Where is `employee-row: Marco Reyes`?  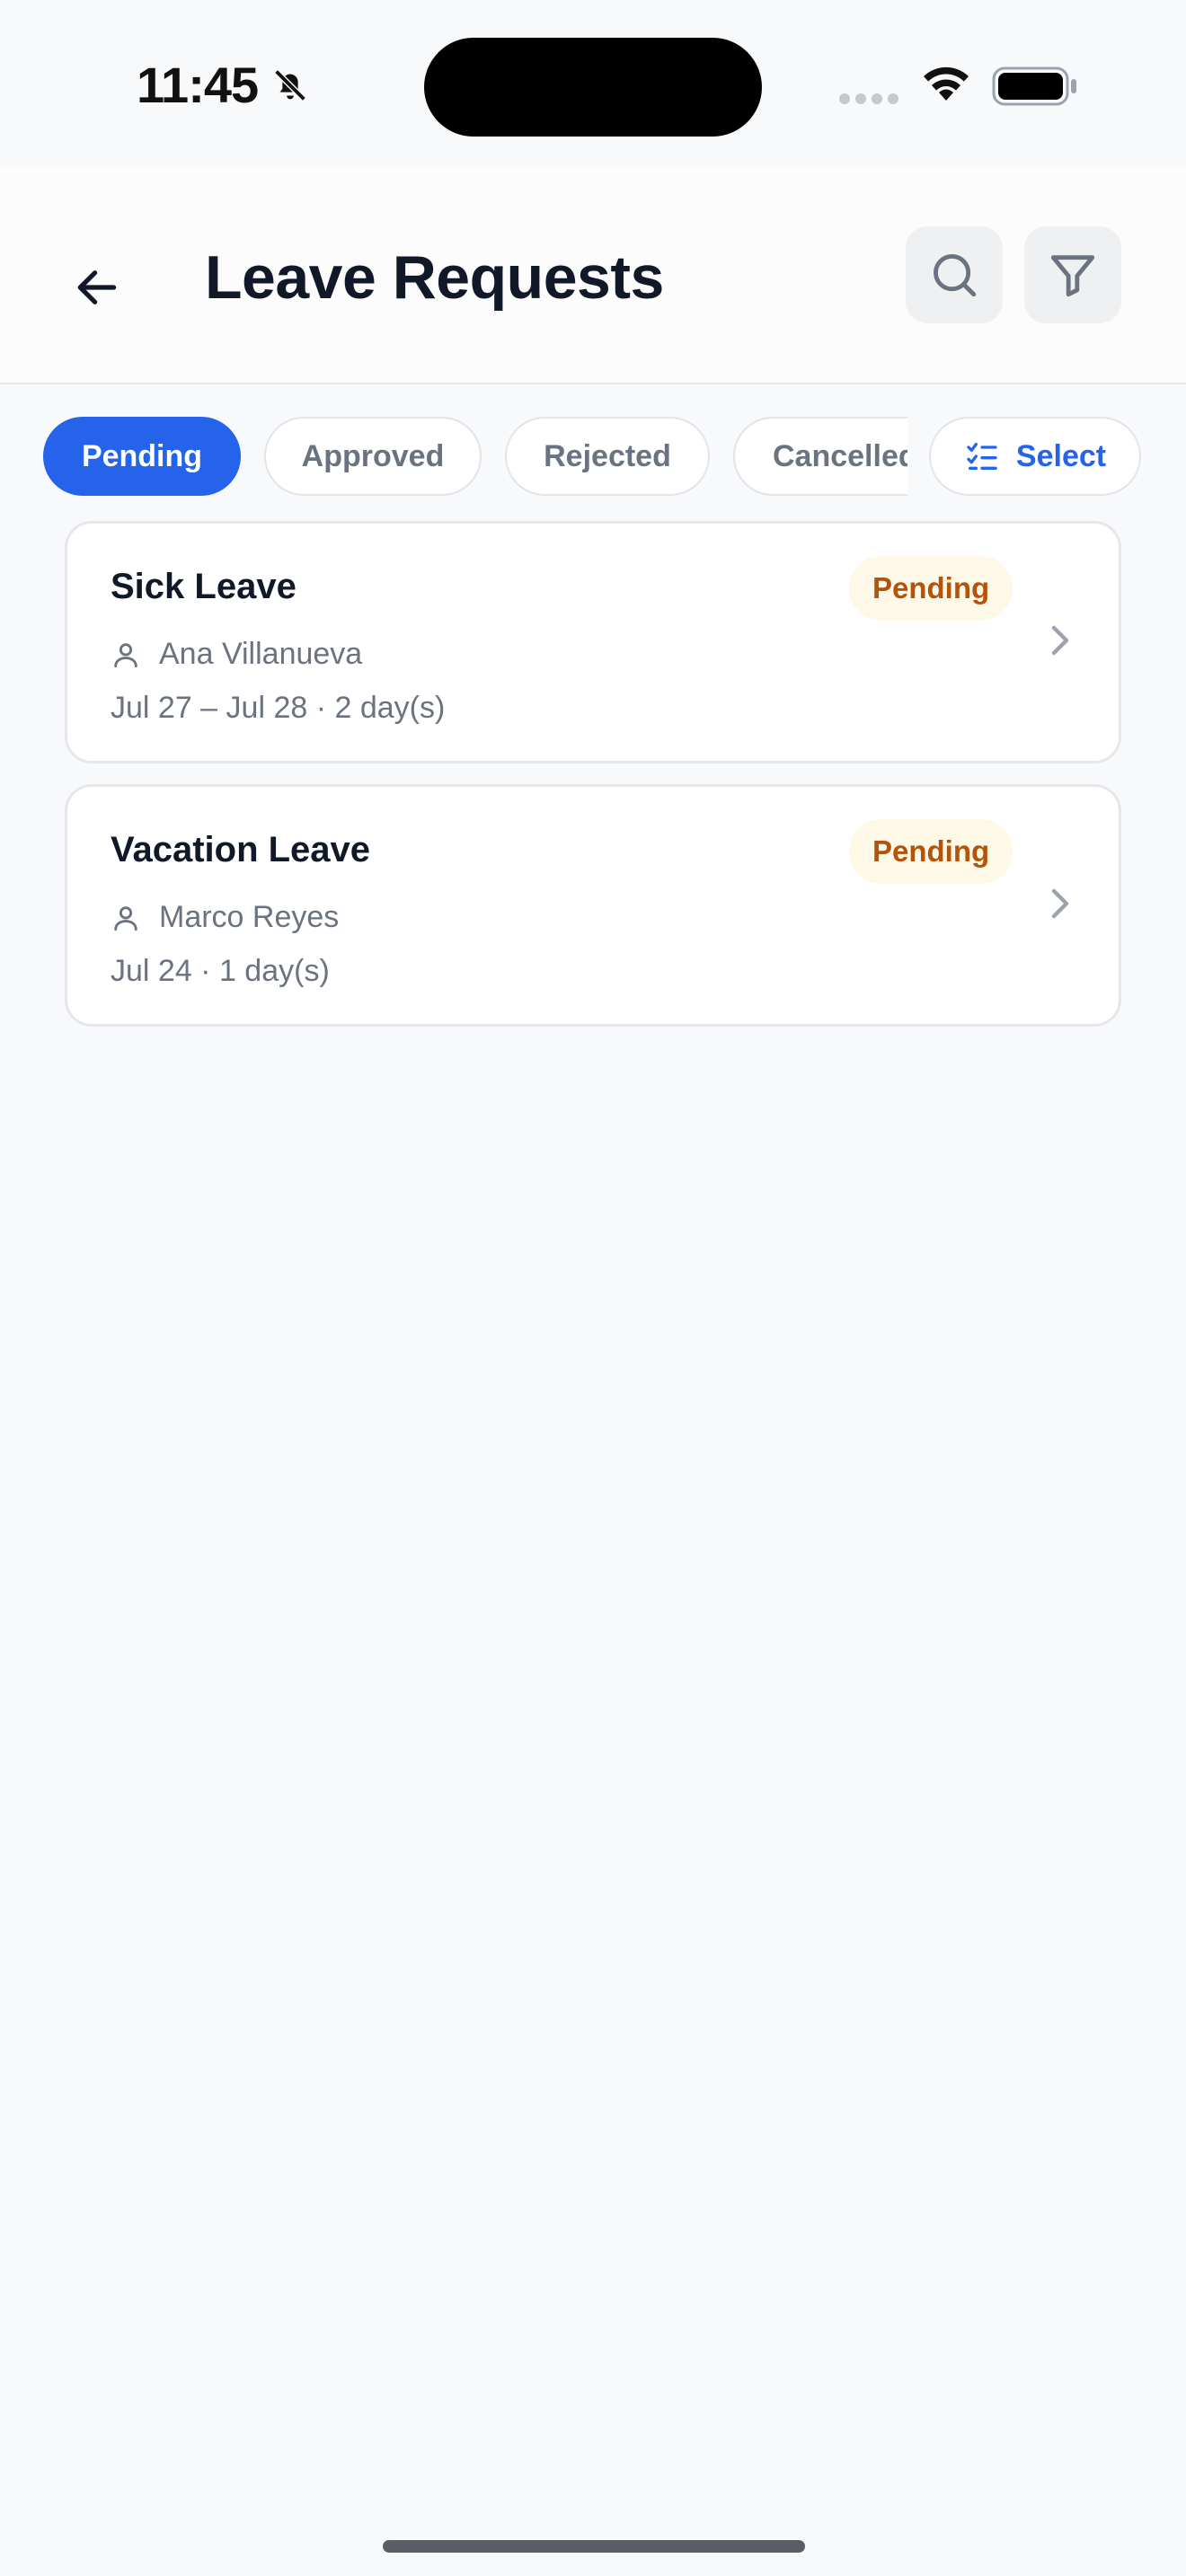 employee-row: Marco Reyes is located at coordinates (225, 917).